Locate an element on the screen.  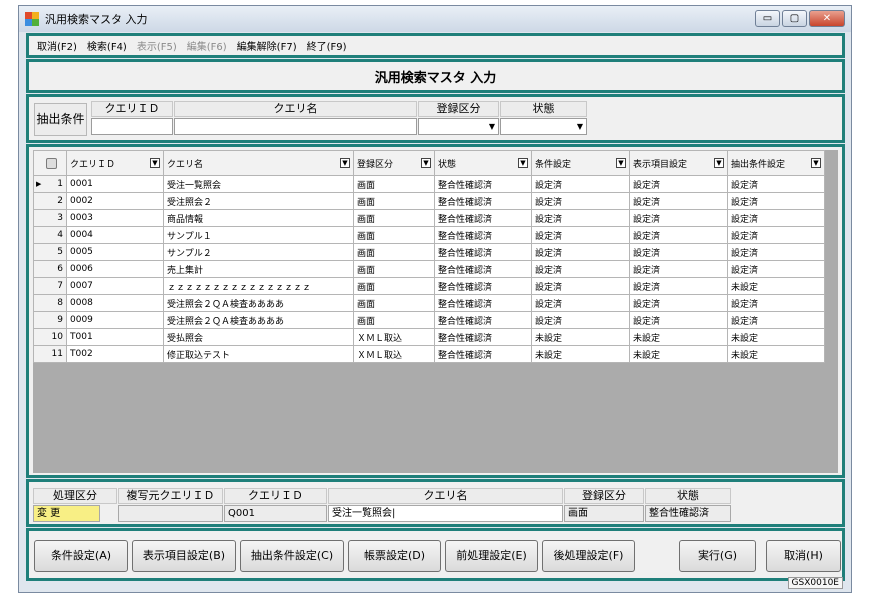
menu-display: 表示(F5) is located at coordinates (157, 45).